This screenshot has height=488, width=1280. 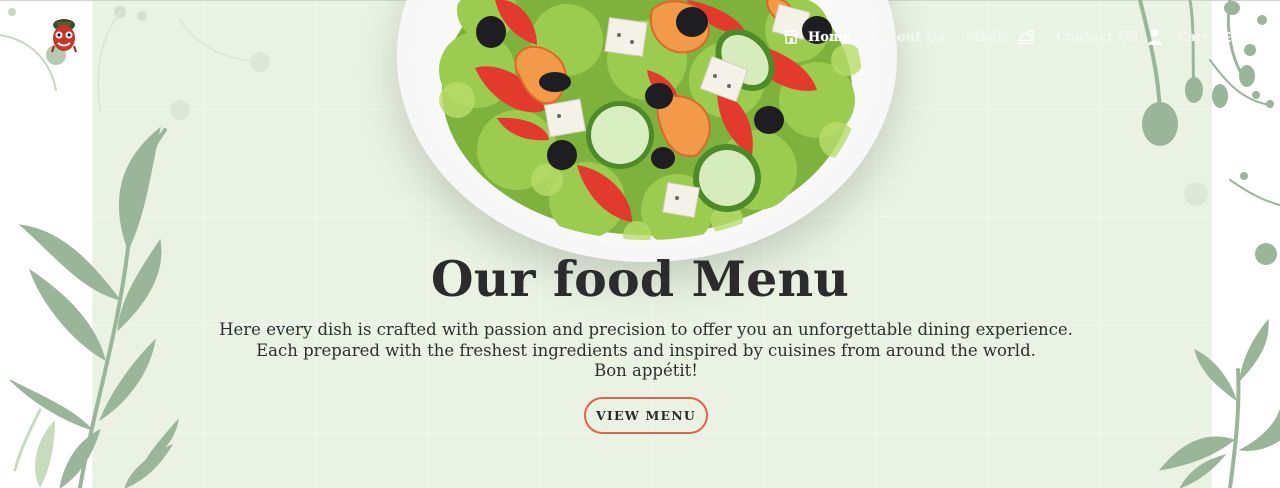 What do you see at coordinates (646, 415) in the screenshot?
I see `view-menu-button: VIEW MENU` at bounding box center [646, 415].